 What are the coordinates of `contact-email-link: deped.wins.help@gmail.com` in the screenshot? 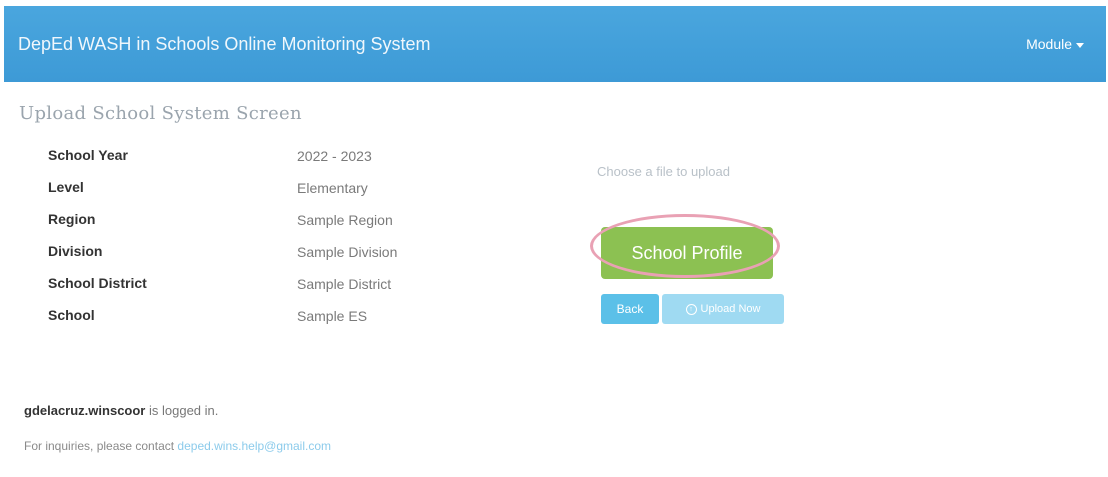 It's located at (254, 446).